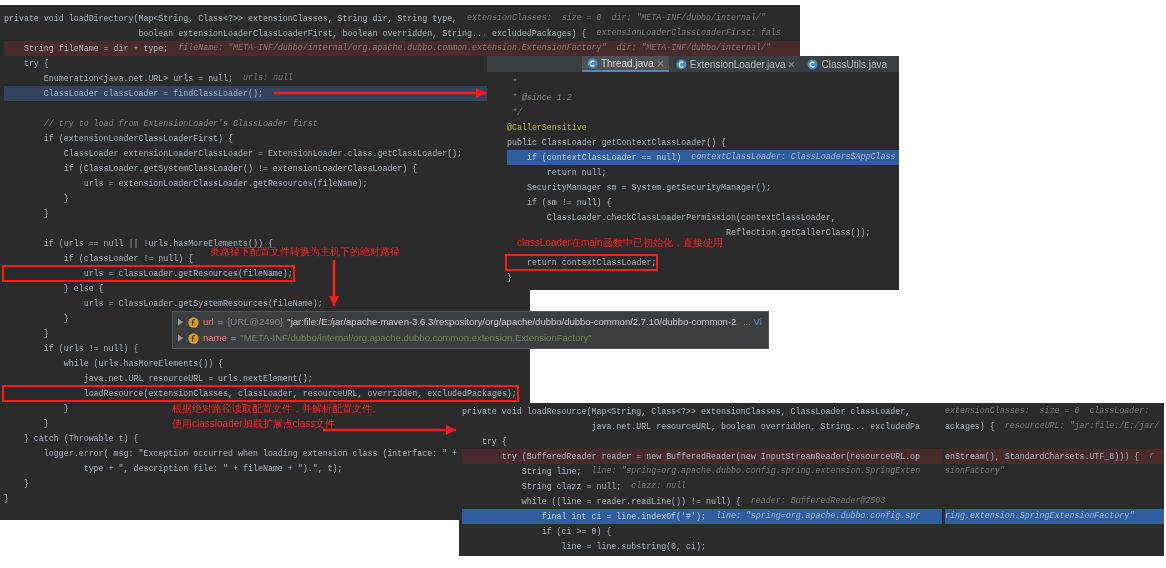 The height and width of the screenshot is (568, 1166). Describe the element at coordinates (710, 457) in the screenshot. I see `code-line: try (BufferedReader reader = new BufferedReader(new InputStreamReader(resourceURL.op` at that location.